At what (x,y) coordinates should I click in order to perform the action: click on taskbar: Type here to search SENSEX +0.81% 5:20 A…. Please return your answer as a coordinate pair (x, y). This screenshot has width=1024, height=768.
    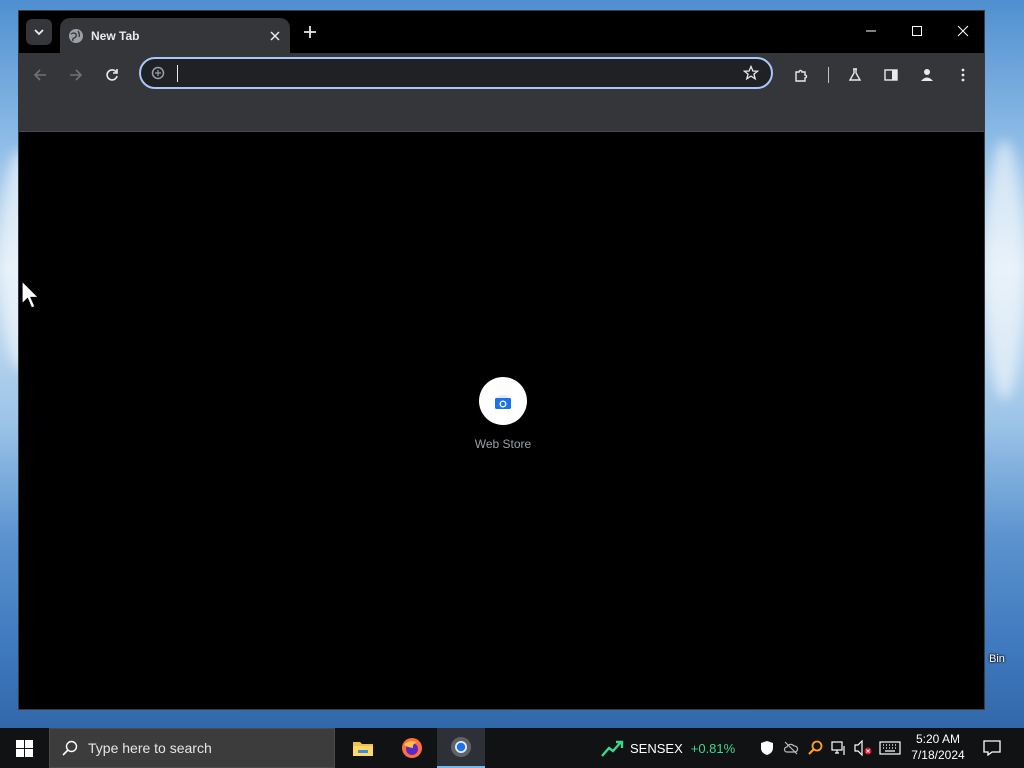
    Looking at the image, I should click on (512, 748).